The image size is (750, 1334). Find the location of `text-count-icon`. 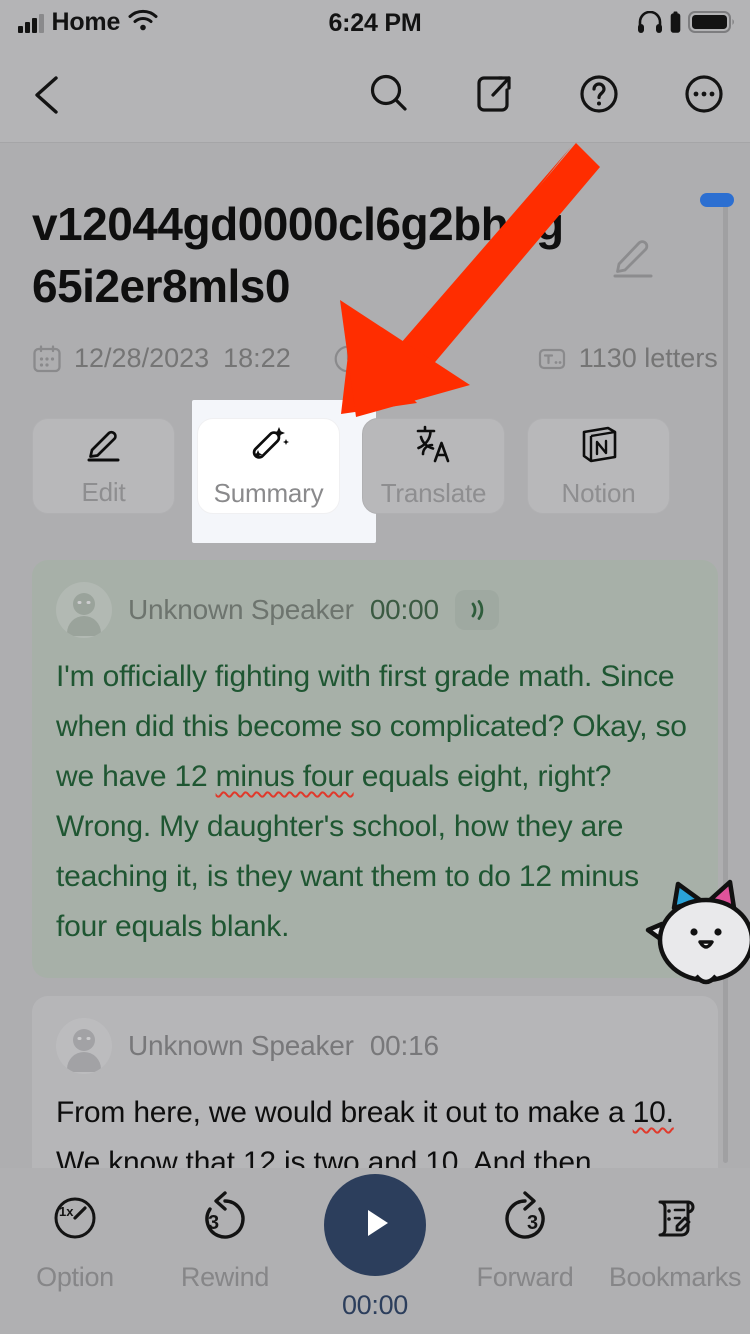

text-count-icon is located at coordinates (552, 359).